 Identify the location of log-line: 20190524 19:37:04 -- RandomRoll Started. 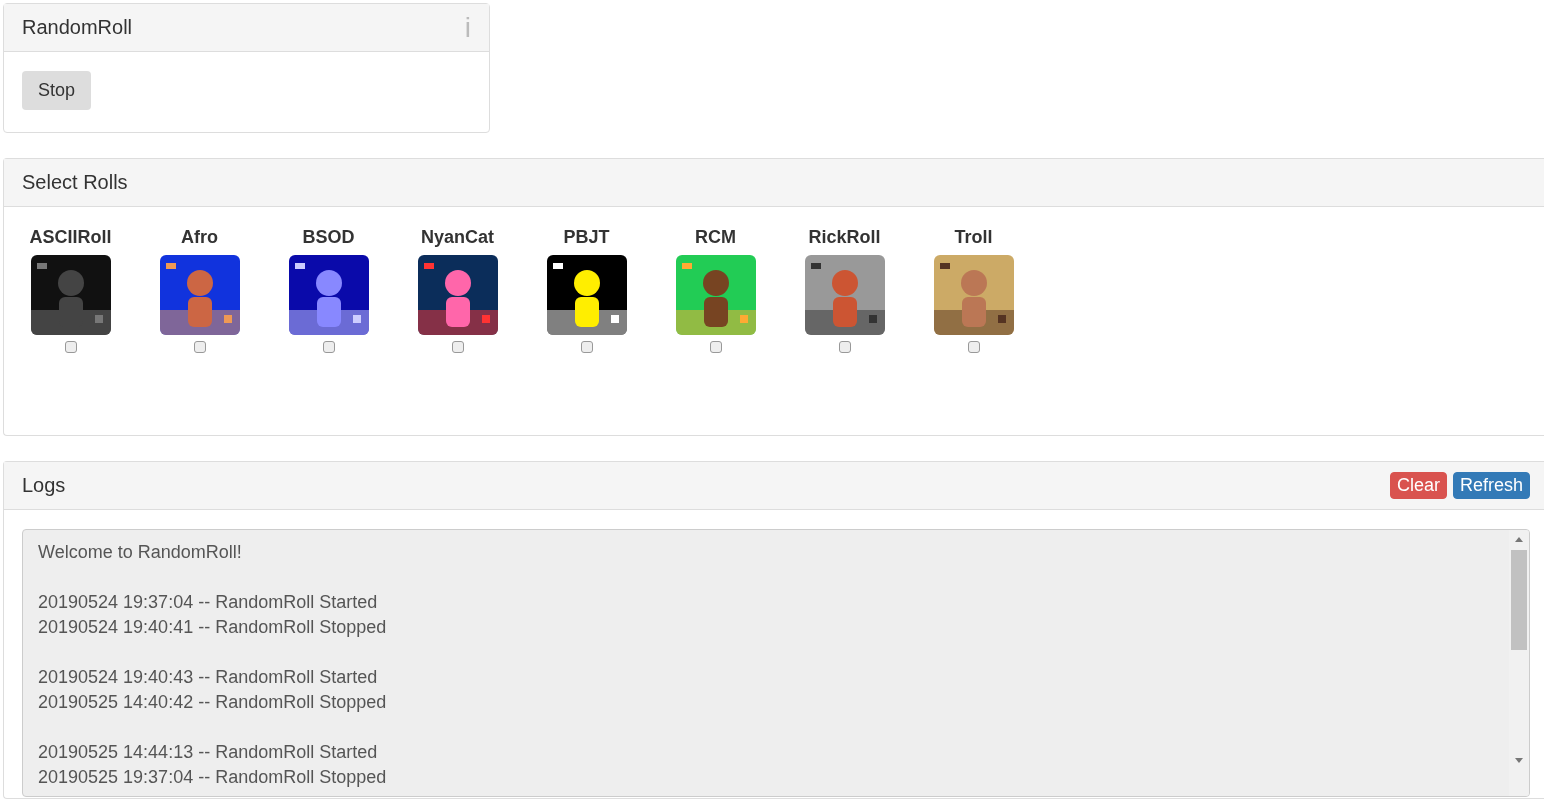
(208, 602).